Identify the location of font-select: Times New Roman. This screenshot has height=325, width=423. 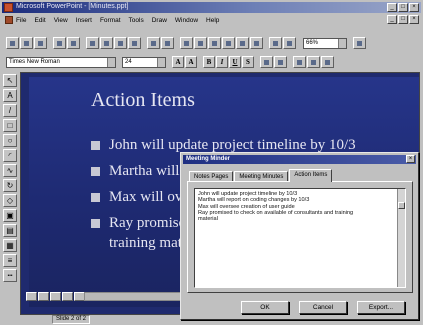
(61, 62).